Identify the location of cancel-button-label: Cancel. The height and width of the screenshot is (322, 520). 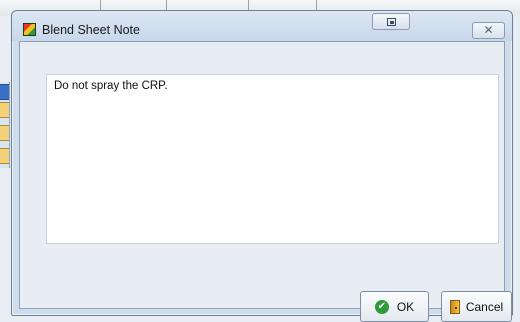
(484, 306).